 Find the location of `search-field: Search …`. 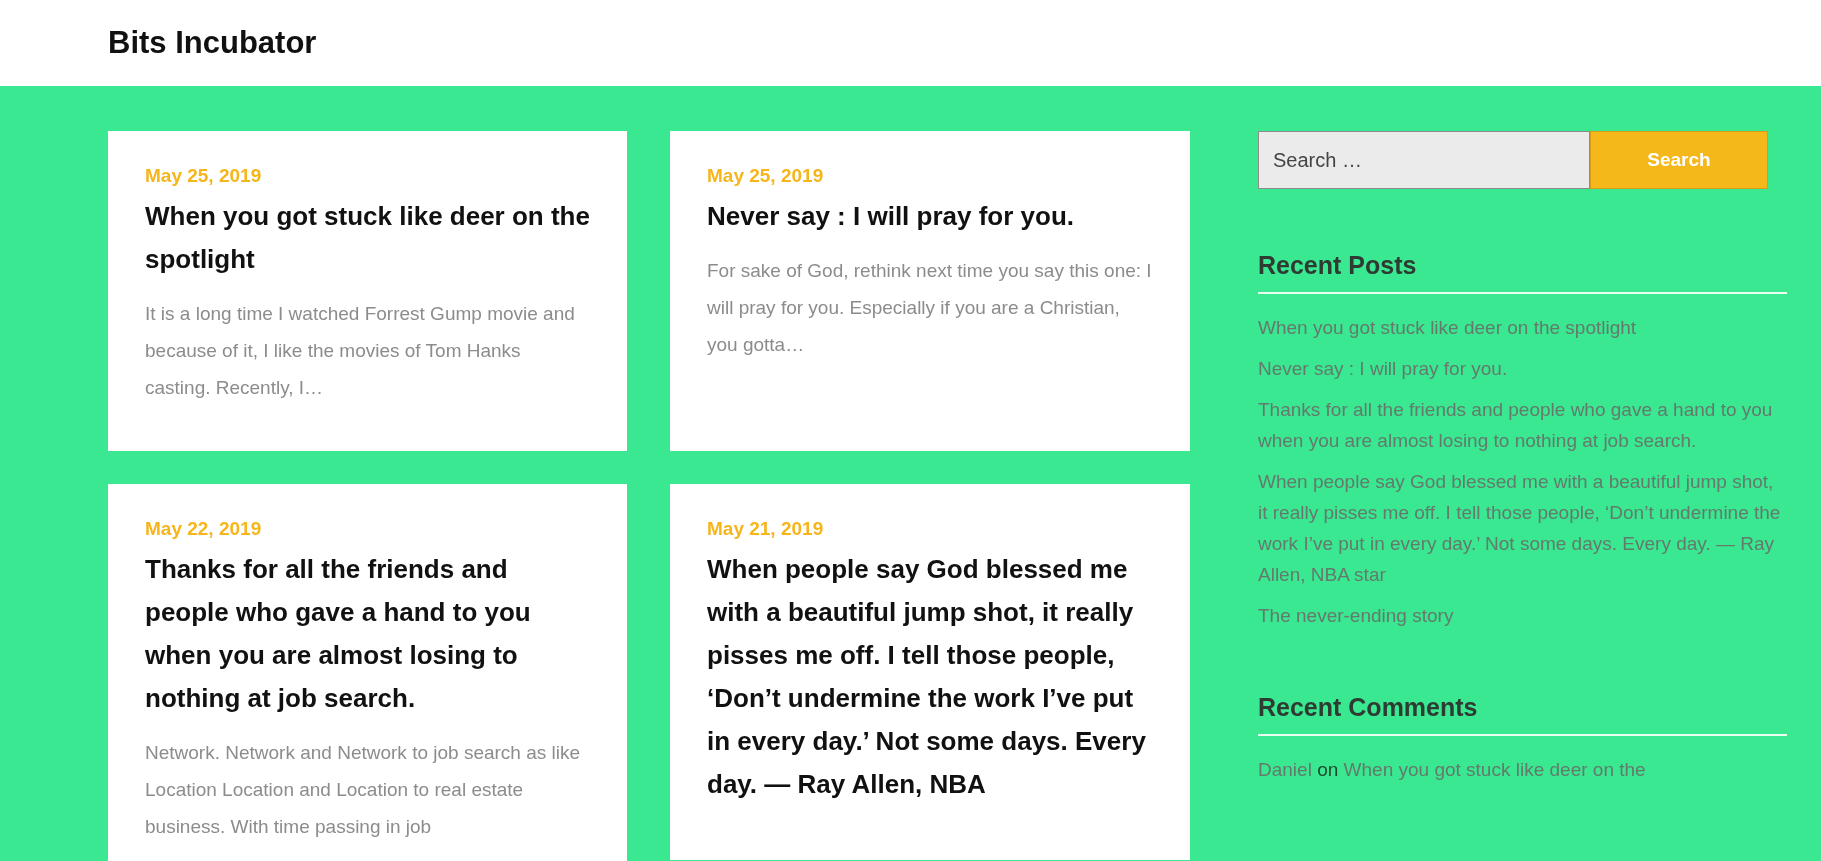

search-field: Search … is located at coordinates (1424, 160).